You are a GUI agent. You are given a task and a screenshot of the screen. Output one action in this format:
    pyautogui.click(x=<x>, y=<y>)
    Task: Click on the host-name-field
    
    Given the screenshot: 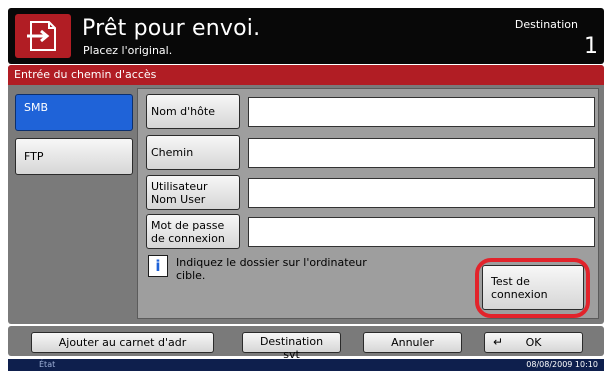 What is the action you would take?
    pyautogui.click(x=421, y=112)
    